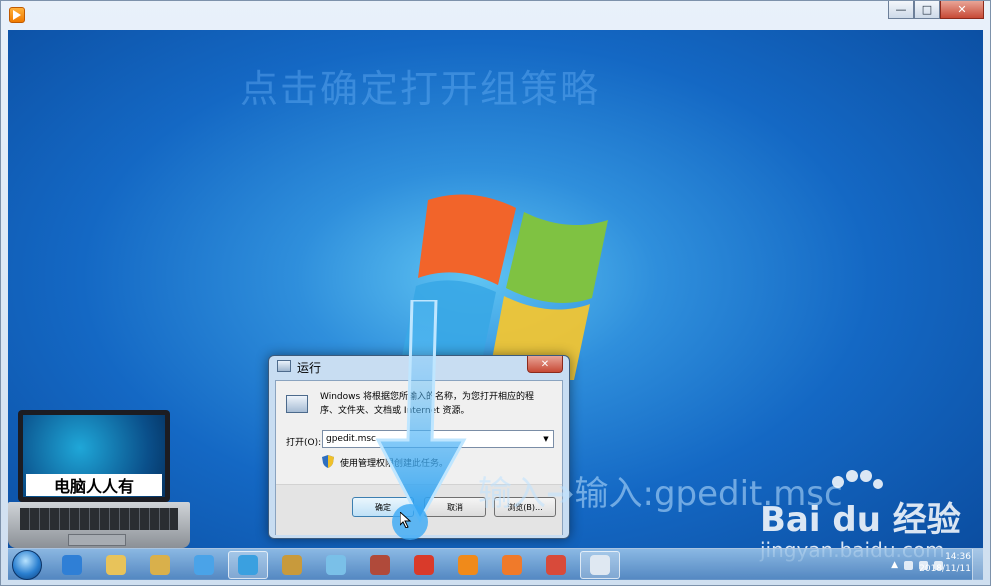  I want to click on taskbar-item-browser, so click(248, 565).